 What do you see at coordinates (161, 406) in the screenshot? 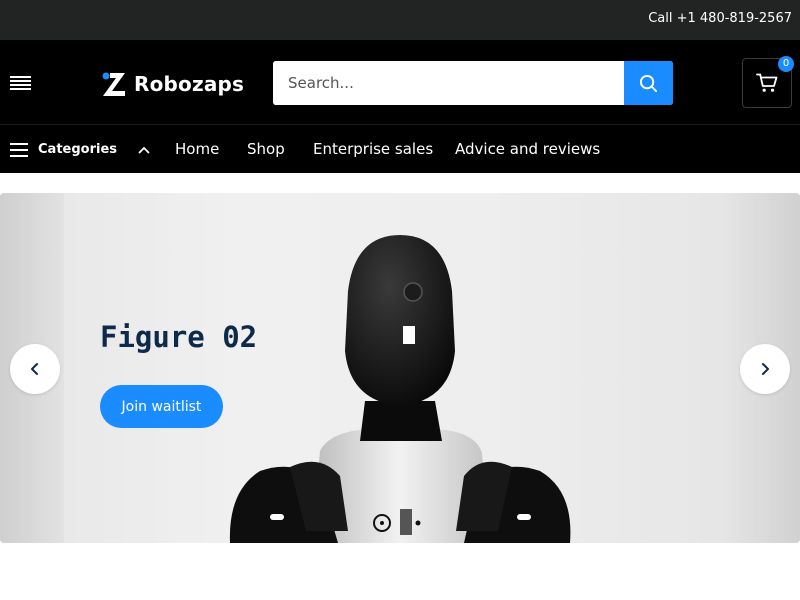
I see `join-waitlist-button: Join waitlist` at bounding box center [161, 406].